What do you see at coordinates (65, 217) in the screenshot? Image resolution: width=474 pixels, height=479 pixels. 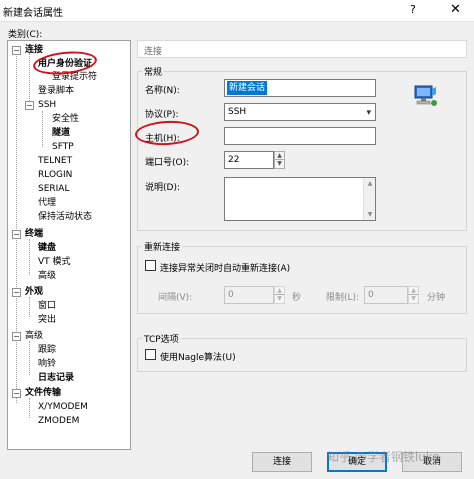 I see `tree-item-label: 保持活动状态` at bounding box center [65, 217].